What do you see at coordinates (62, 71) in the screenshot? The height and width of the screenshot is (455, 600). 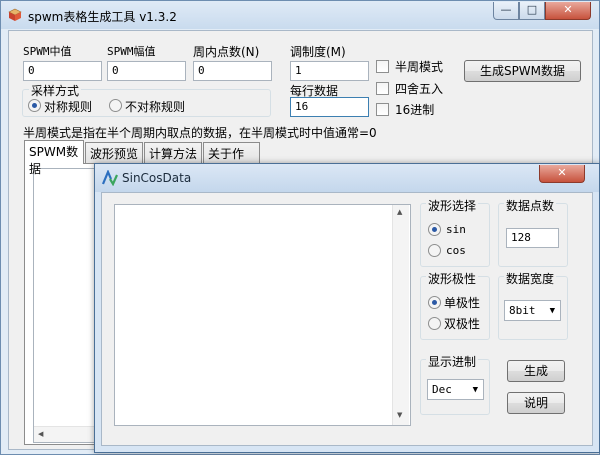 I see `center-input: 0` at bounding box center [62, 71].